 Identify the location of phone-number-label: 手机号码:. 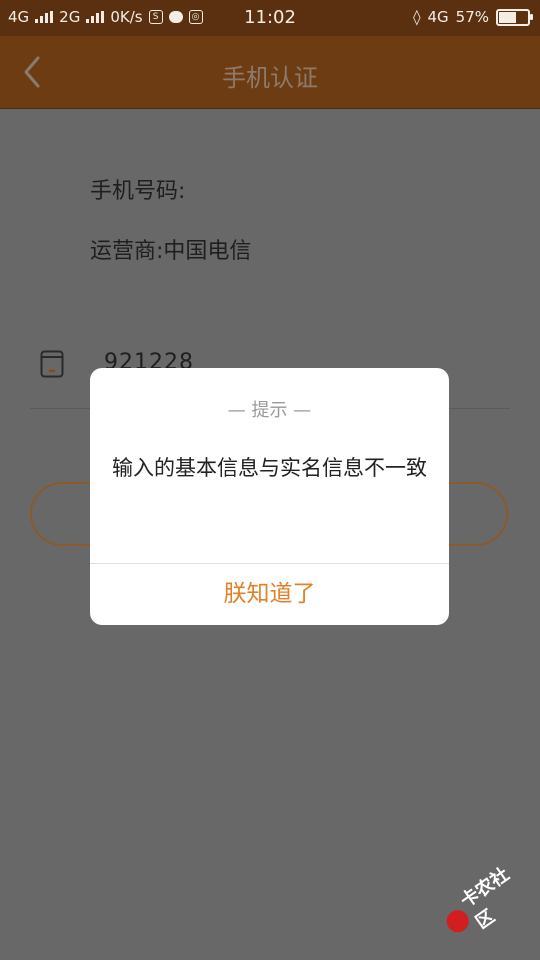
(138, 191).